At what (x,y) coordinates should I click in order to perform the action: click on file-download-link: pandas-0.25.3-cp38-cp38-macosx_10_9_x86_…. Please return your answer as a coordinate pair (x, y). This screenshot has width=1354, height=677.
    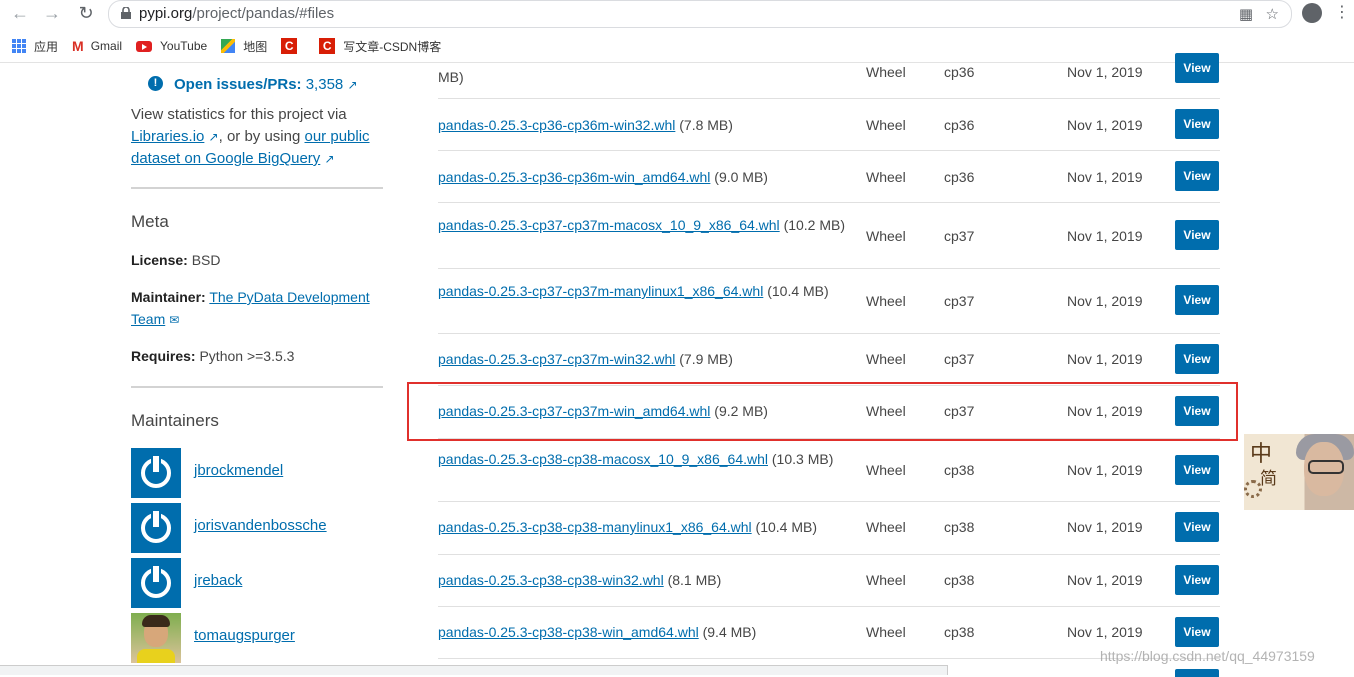
    Looking at the image, I should click on (603, 459).